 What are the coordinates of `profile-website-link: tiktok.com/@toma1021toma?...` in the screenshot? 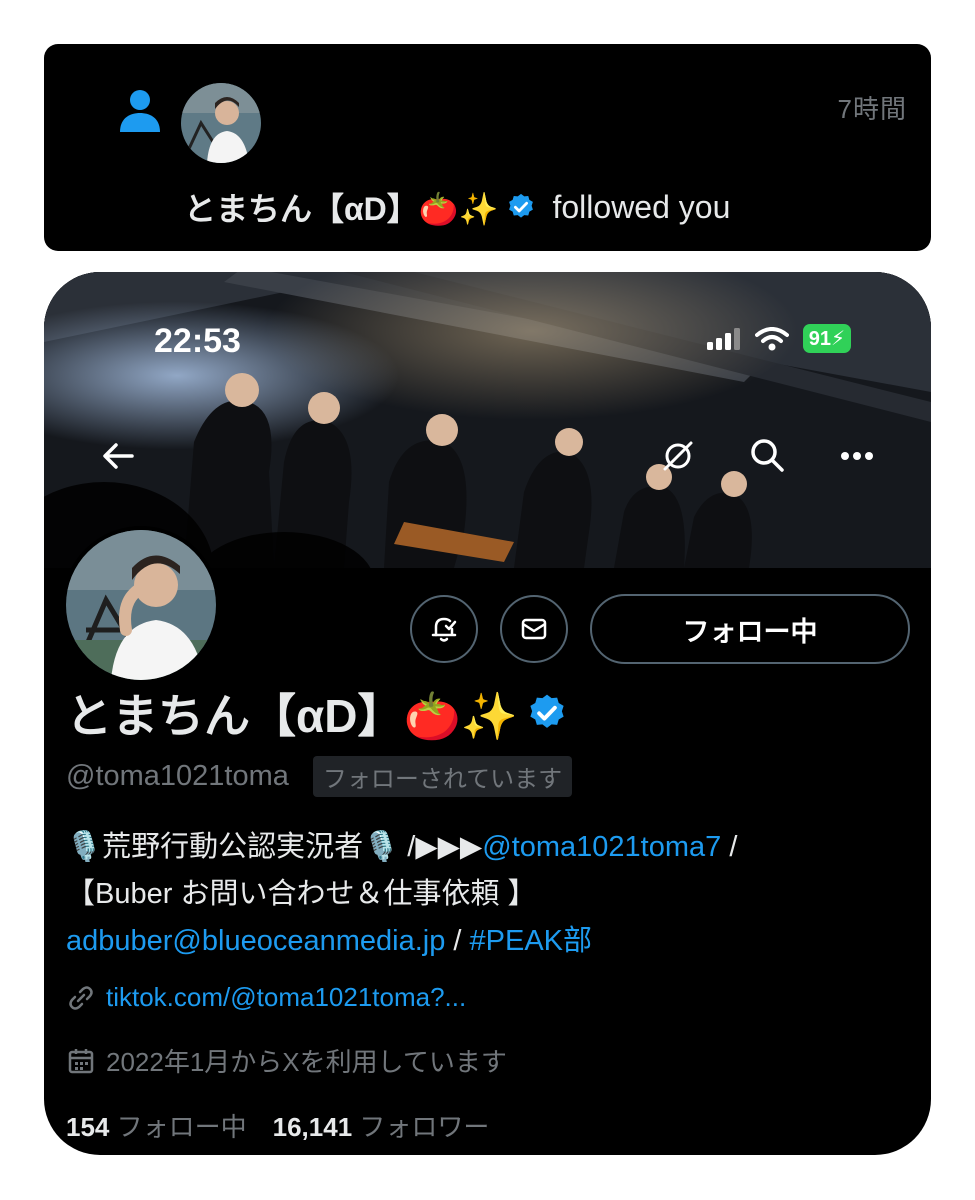 It's located at (286, 997).